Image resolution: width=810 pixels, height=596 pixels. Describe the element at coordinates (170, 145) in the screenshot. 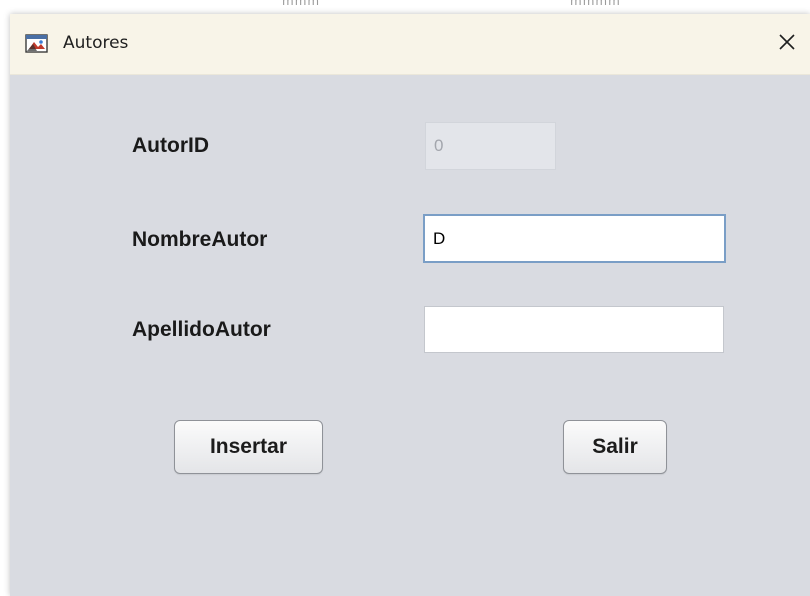

I see `autor-id-label: AutorID` at that location.